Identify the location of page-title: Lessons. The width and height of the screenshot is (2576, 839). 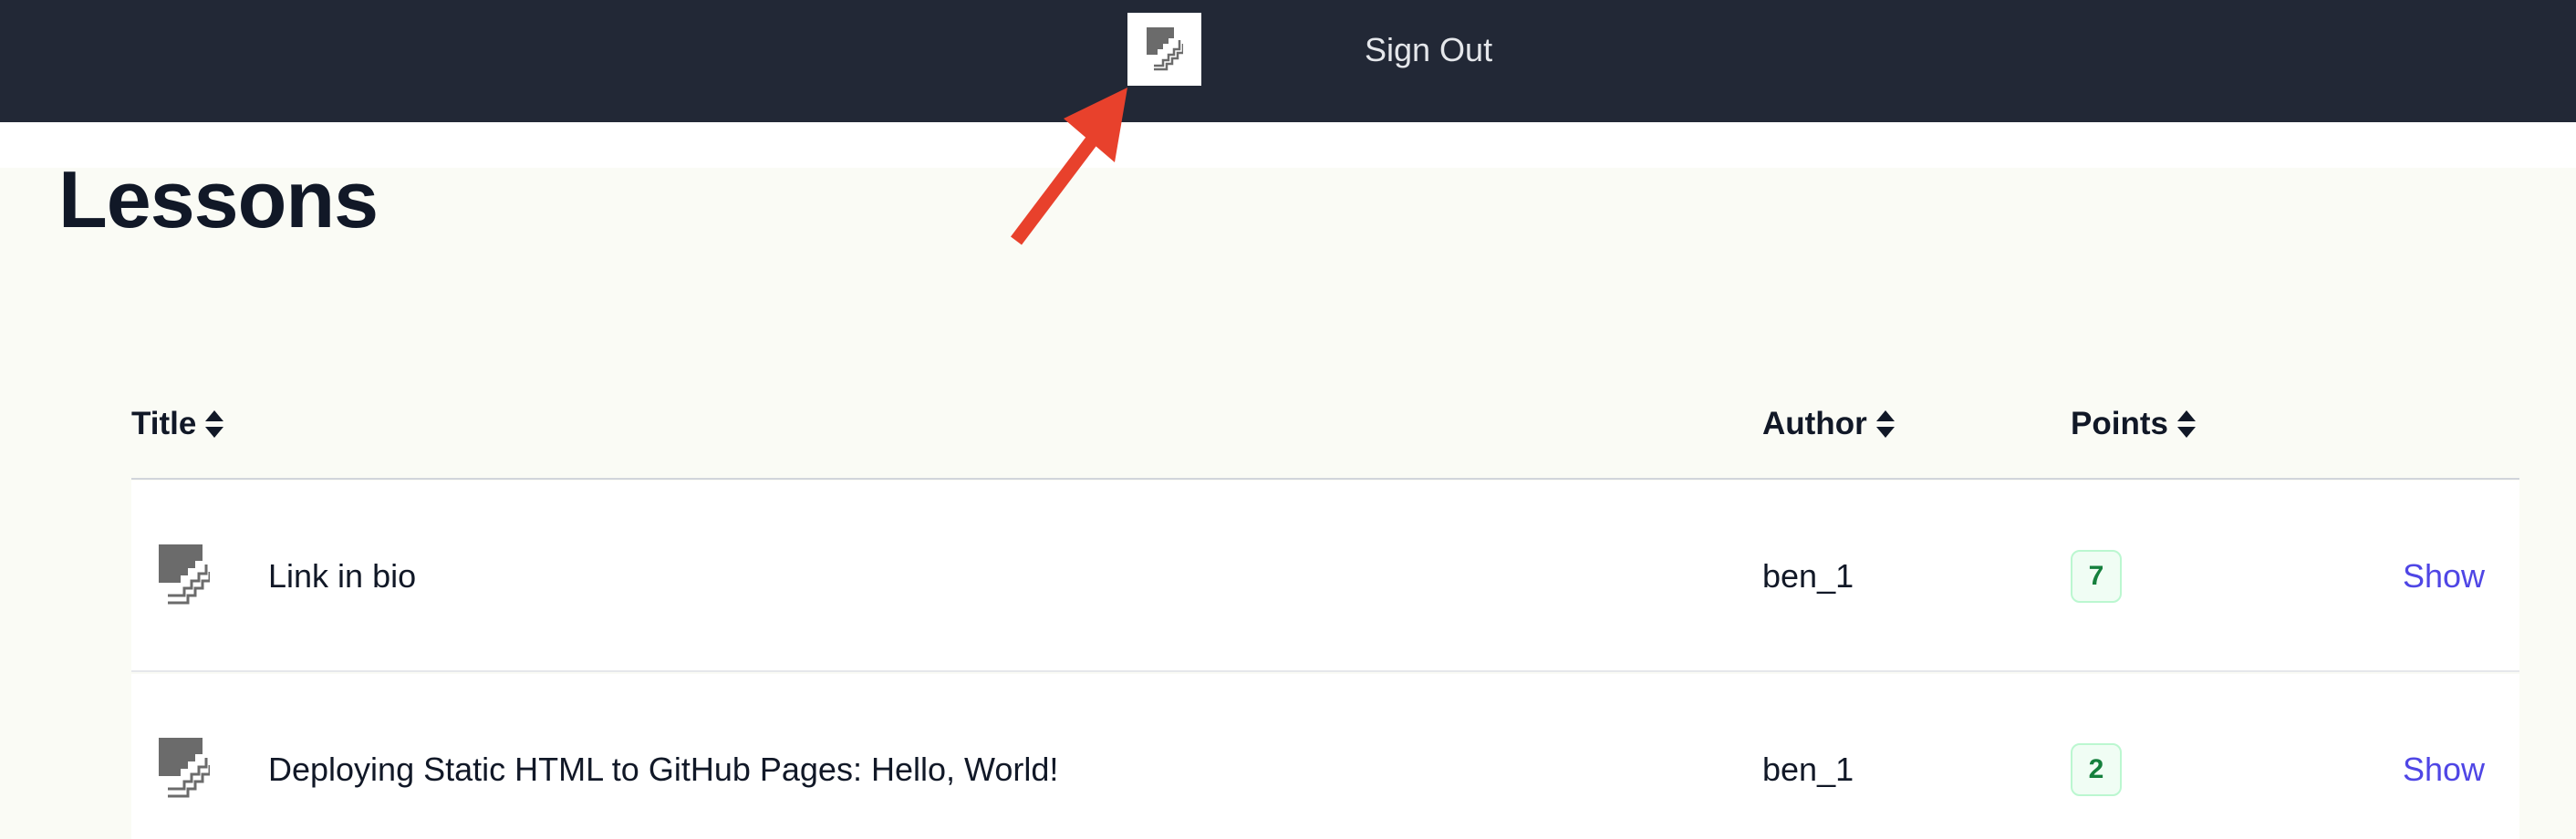
(218, 199).